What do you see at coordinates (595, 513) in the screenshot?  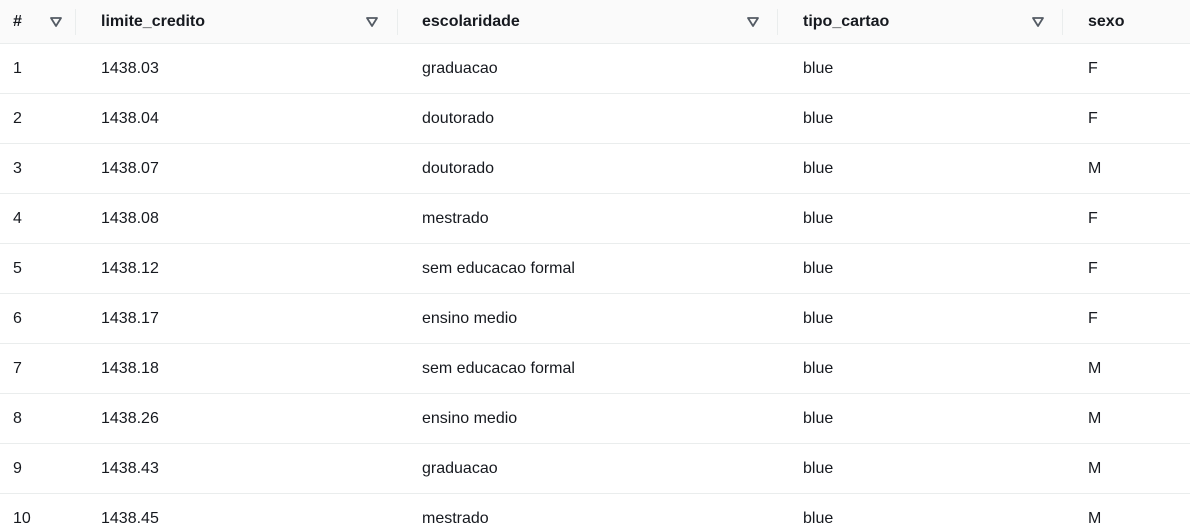 I see `table-row: 10 1438.45 mestrado blue M` at bounding box center [595, 513].